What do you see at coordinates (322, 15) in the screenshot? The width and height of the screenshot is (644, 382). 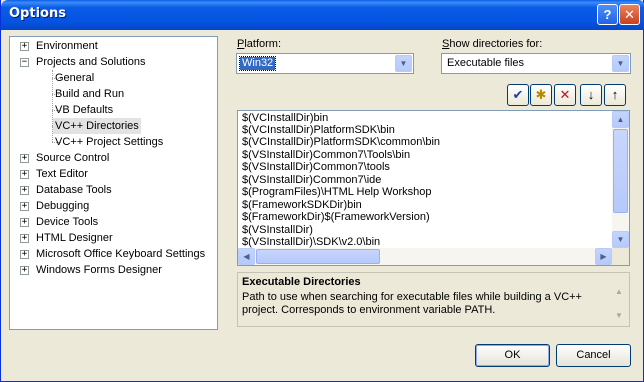 I see `title-bar: Options ? ✕` at bounding box center [322, 15].